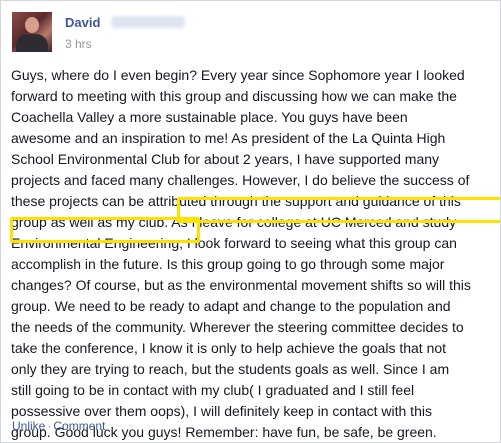 The width and height of the screenshot is (501, 443). I want to click on author-avatar, so click(32, 32).